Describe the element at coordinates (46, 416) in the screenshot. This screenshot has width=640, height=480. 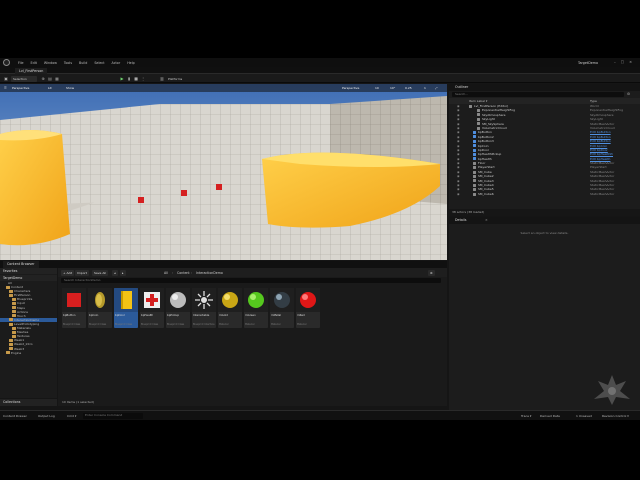
I see `output-log-button: Output Log` at that location.